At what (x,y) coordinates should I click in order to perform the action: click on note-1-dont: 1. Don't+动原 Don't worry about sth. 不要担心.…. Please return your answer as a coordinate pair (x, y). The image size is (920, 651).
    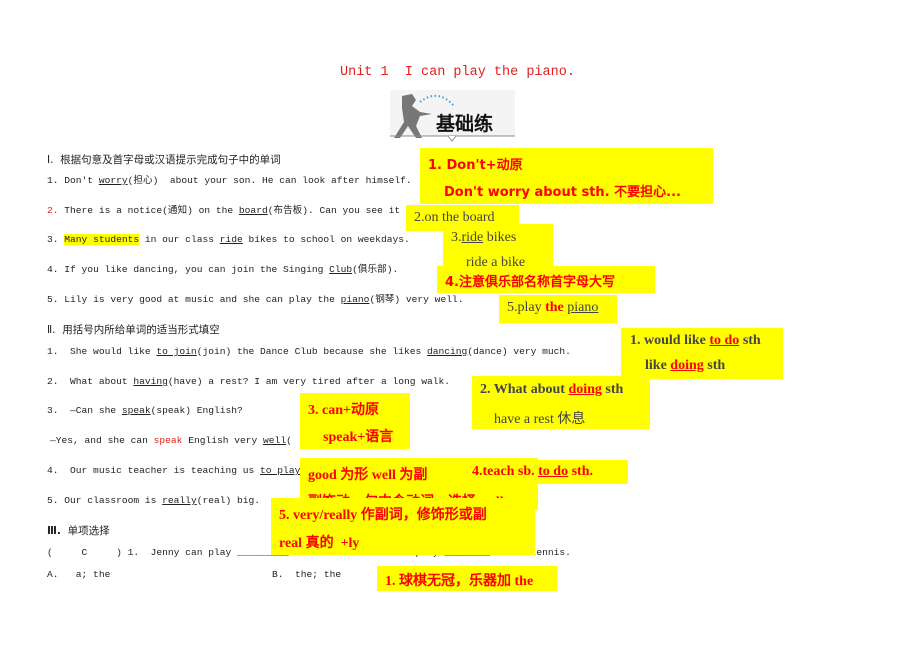
    Looking at the image, I should click on (566, 176).